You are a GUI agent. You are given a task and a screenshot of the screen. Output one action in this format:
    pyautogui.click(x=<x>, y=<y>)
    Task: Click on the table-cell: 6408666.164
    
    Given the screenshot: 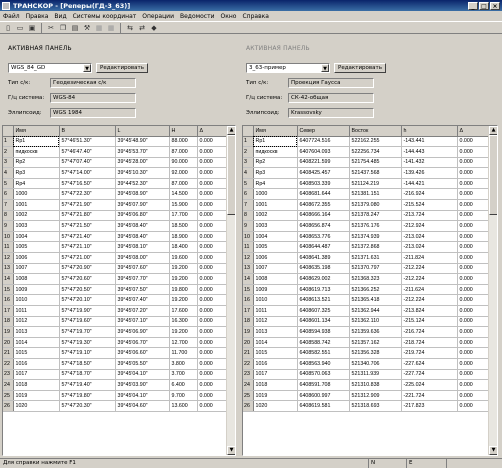 What is the action you would take?
    pyautogui.click(x=323, y=216)
    